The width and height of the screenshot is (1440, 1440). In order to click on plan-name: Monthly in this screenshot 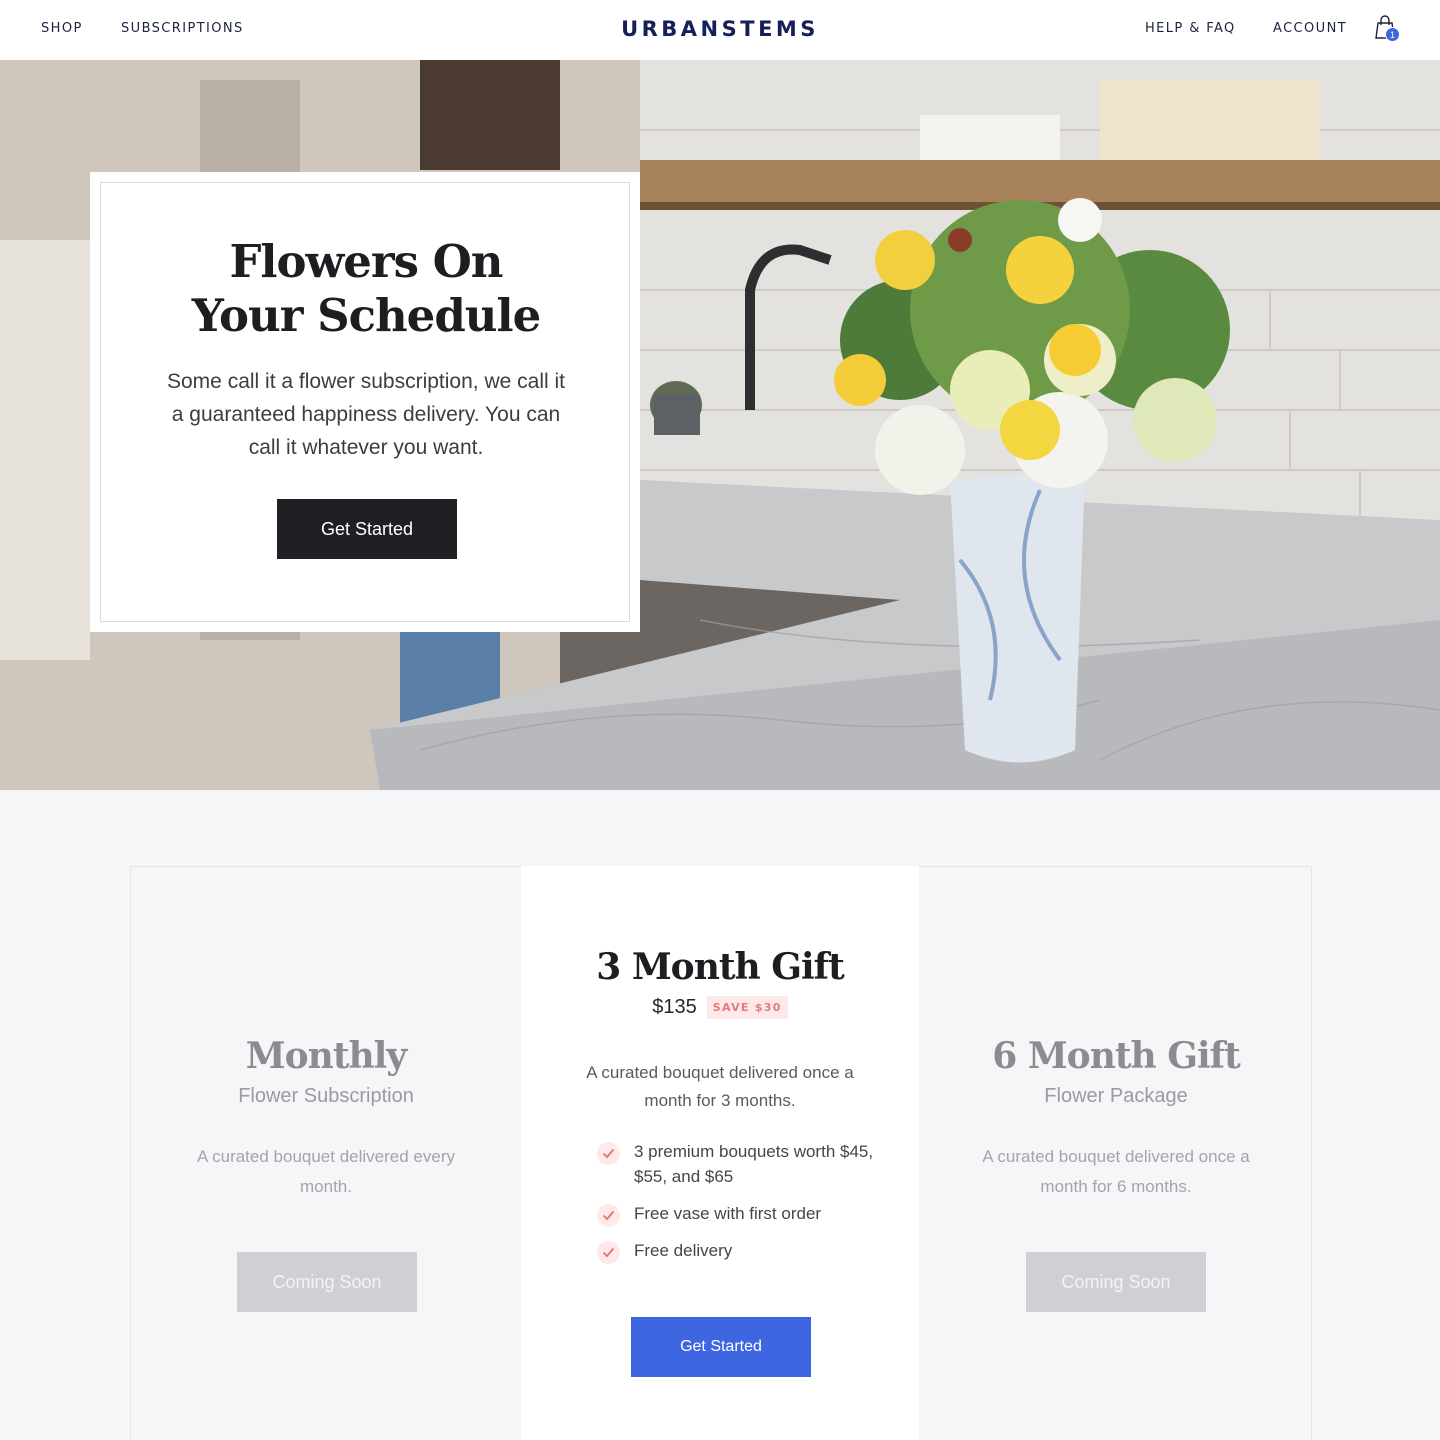, I will do `click(326, 1056)`.